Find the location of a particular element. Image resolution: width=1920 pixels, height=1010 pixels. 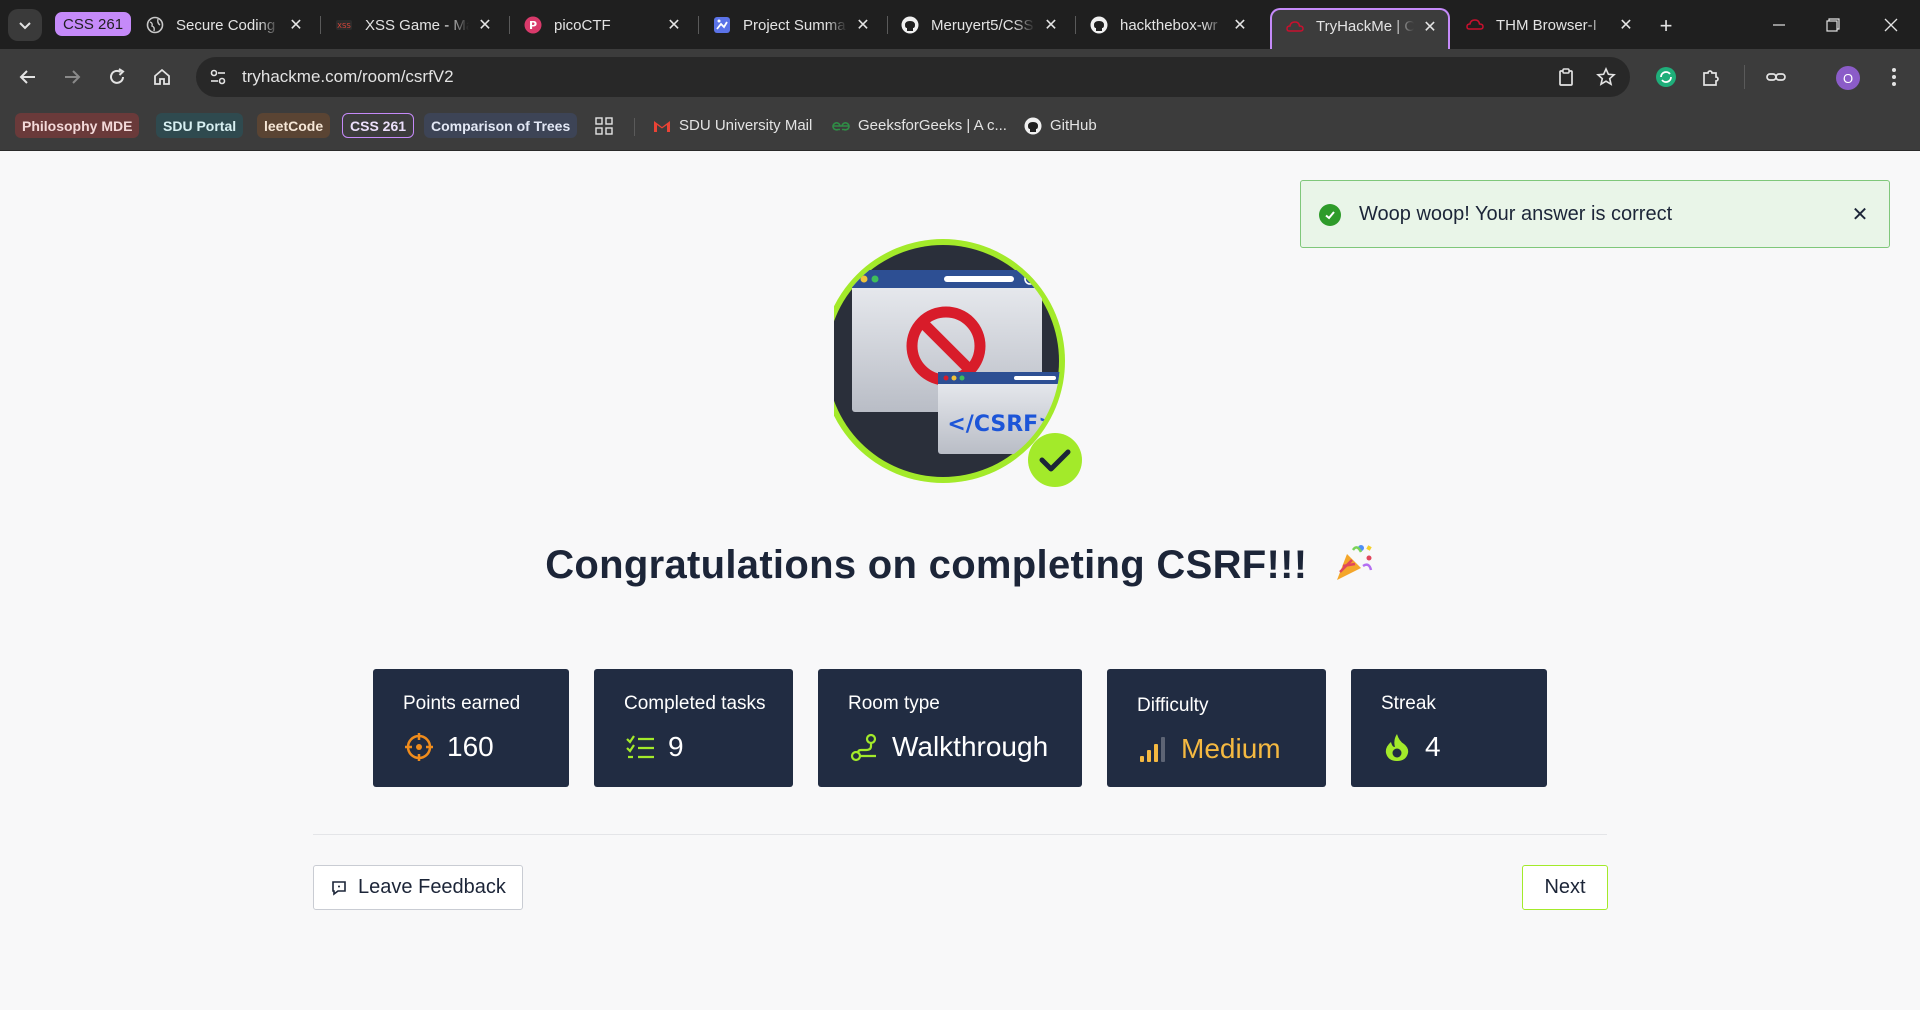

new-tab-button: + is located at coordinates (1666, 26).